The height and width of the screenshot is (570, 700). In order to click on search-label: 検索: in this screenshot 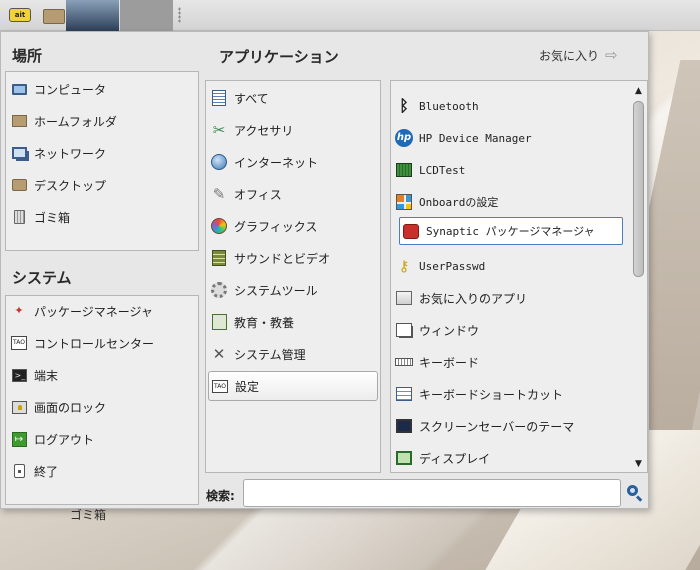, I will do `click(220, 496)`.